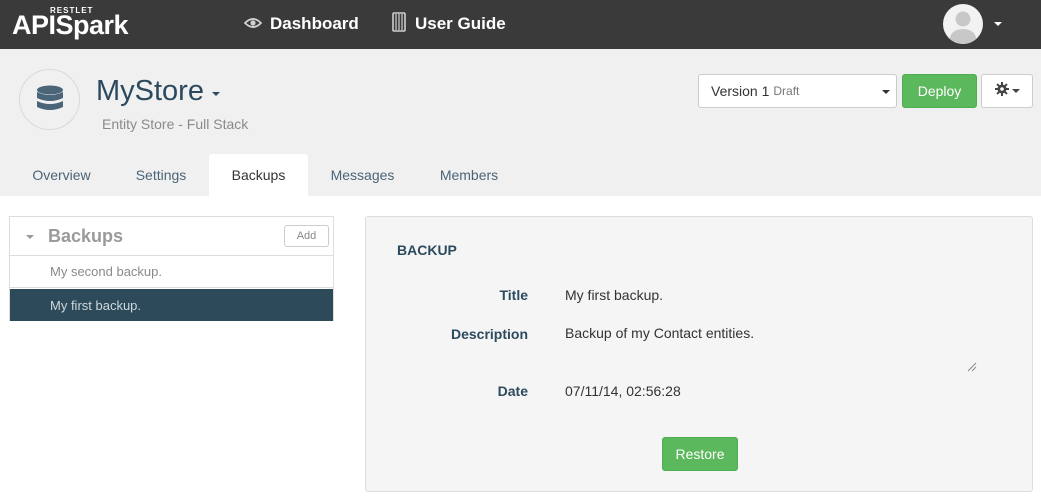  I want to click on top-navbar: RESTLET APISpark Dashboard User Guide, so click(520, 24).